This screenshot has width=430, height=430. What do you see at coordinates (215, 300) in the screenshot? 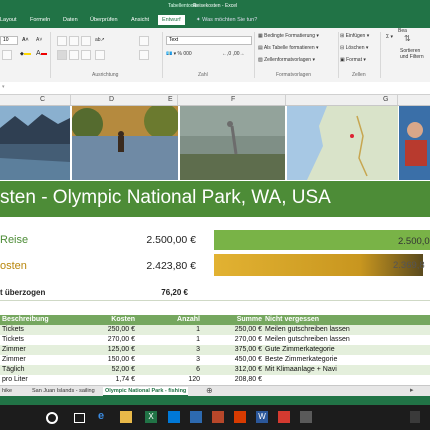
I see `divider` at bounding box center [215, 300].